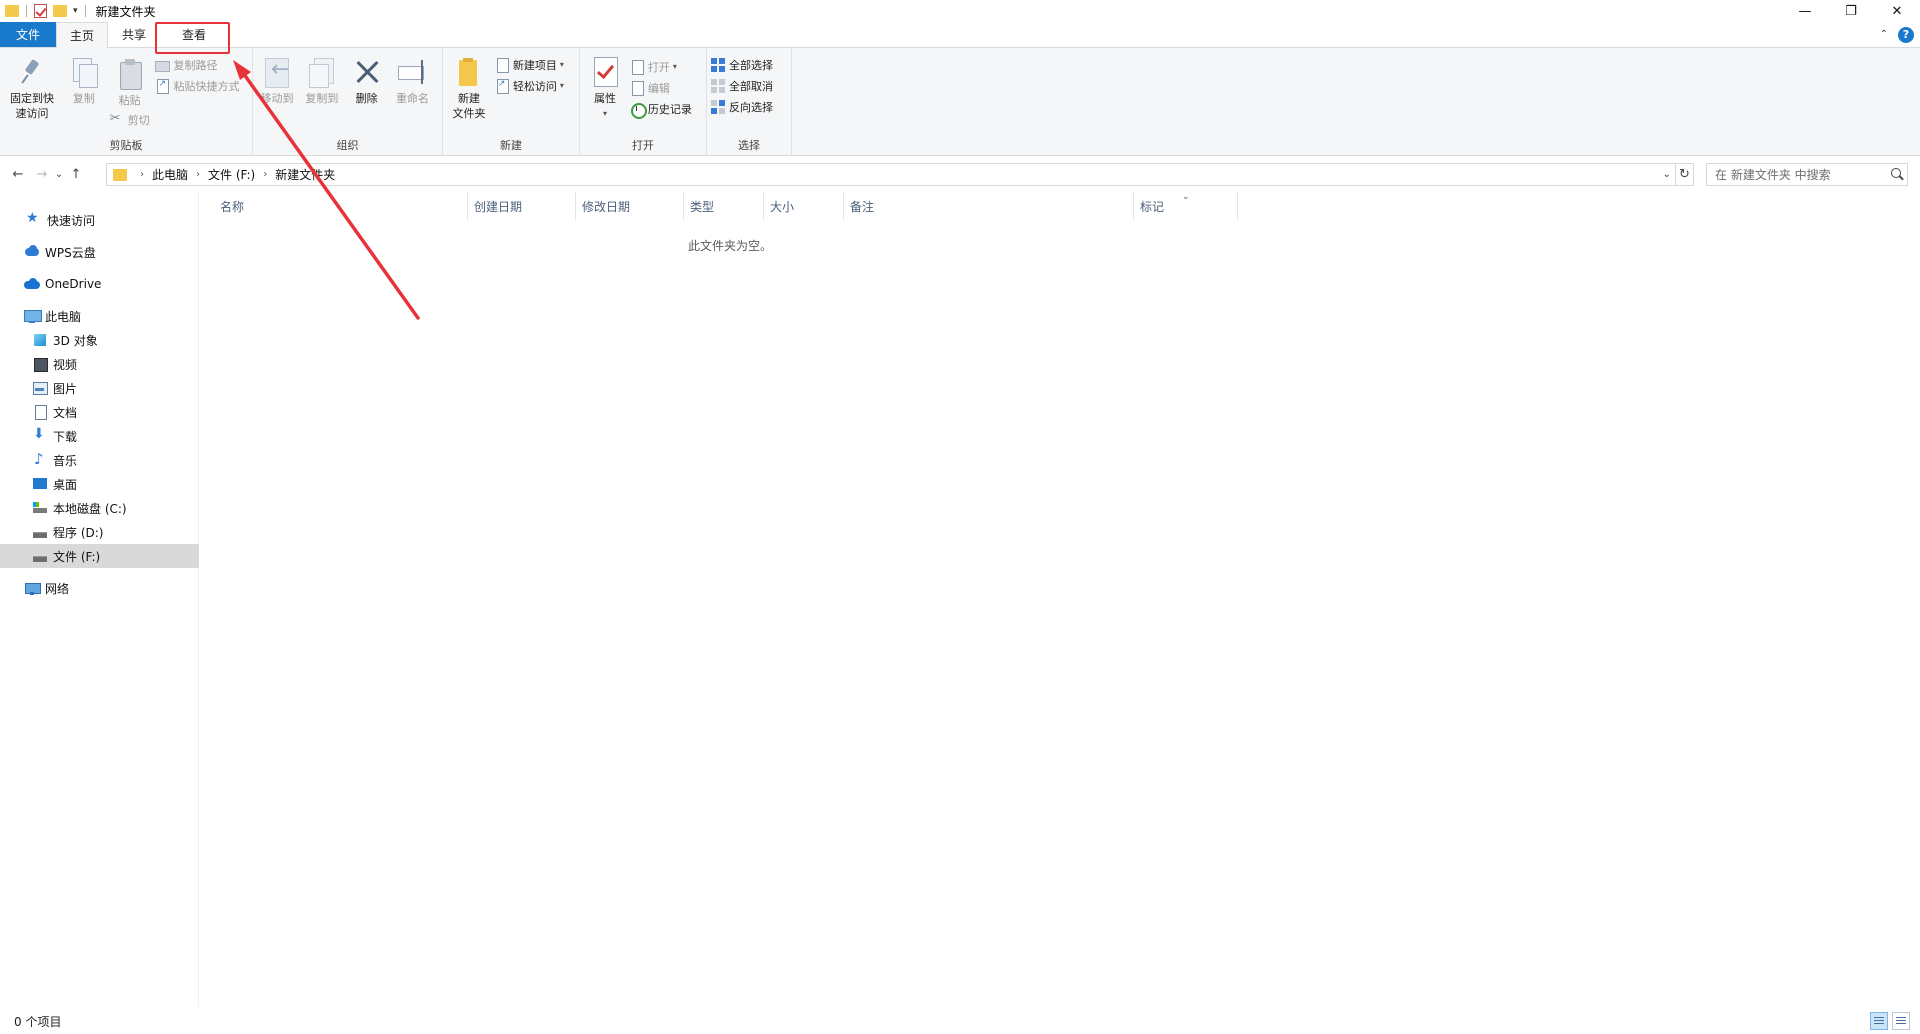 The height and width of the screenshot is (1034, 1920). I want to click on search-icon, so click(1896, 173).